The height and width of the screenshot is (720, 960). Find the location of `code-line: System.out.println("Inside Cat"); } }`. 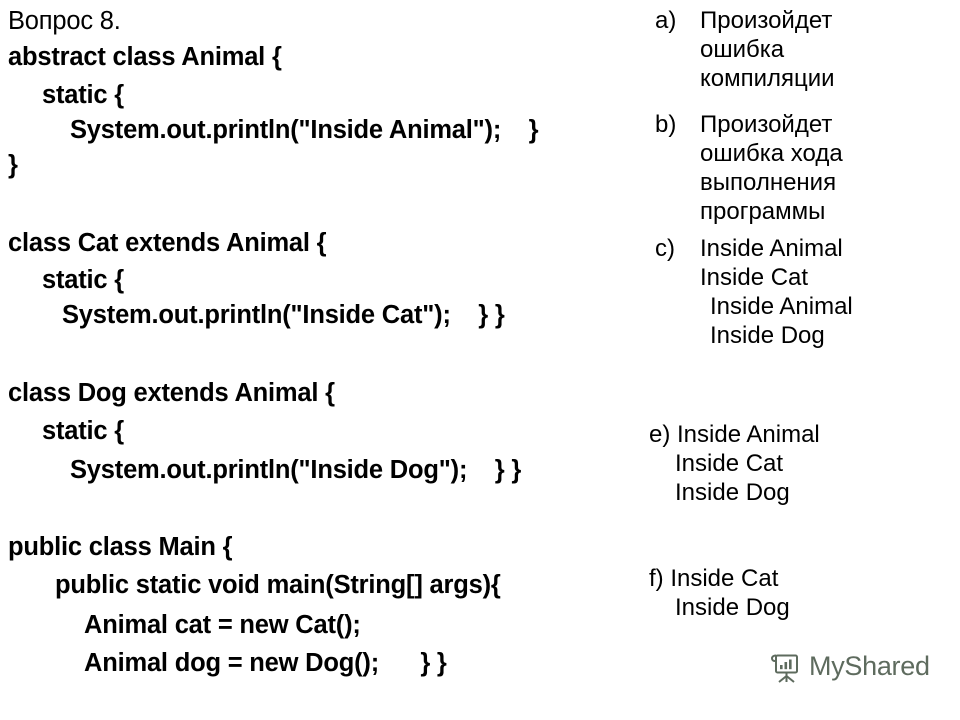

code-line: System.out.println("Inside Cat"); } } is located at coordinates (283, 315).